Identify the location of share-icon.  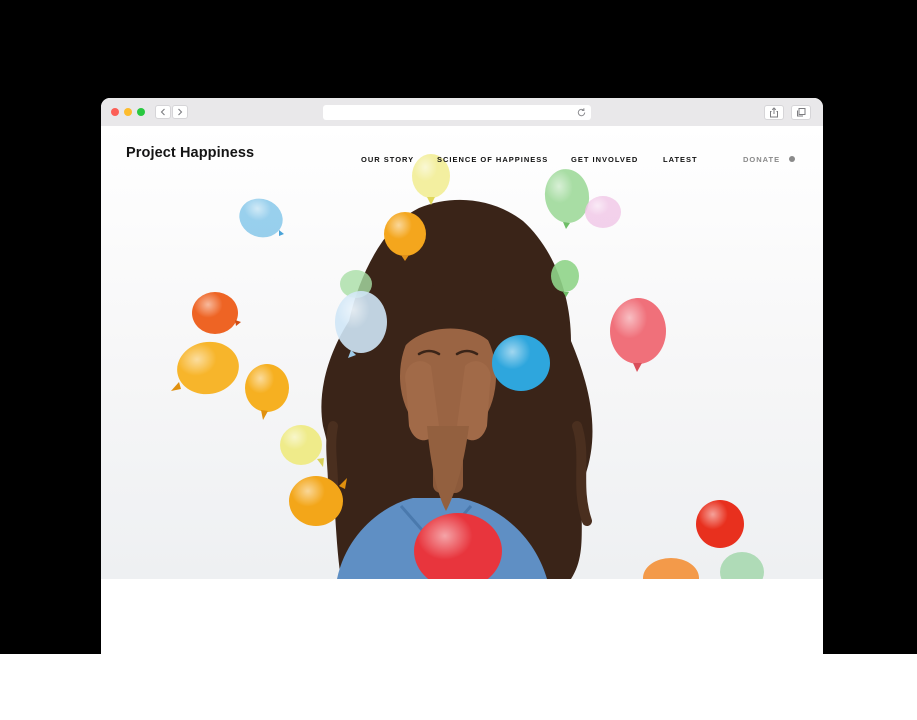
(774, 112).